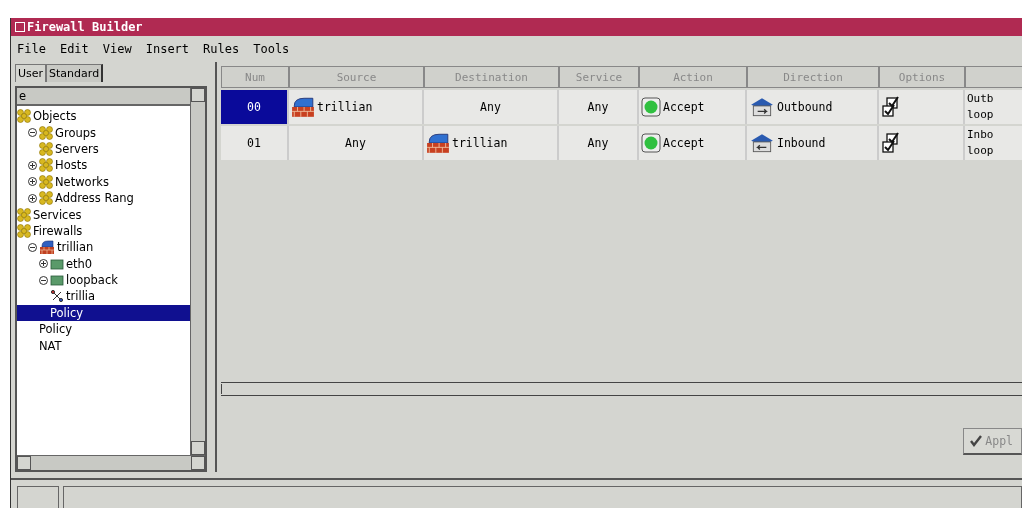 The height and width of the screenshot is (508, 1022). I want to click on tree-item: Groups, so click(103, 132).